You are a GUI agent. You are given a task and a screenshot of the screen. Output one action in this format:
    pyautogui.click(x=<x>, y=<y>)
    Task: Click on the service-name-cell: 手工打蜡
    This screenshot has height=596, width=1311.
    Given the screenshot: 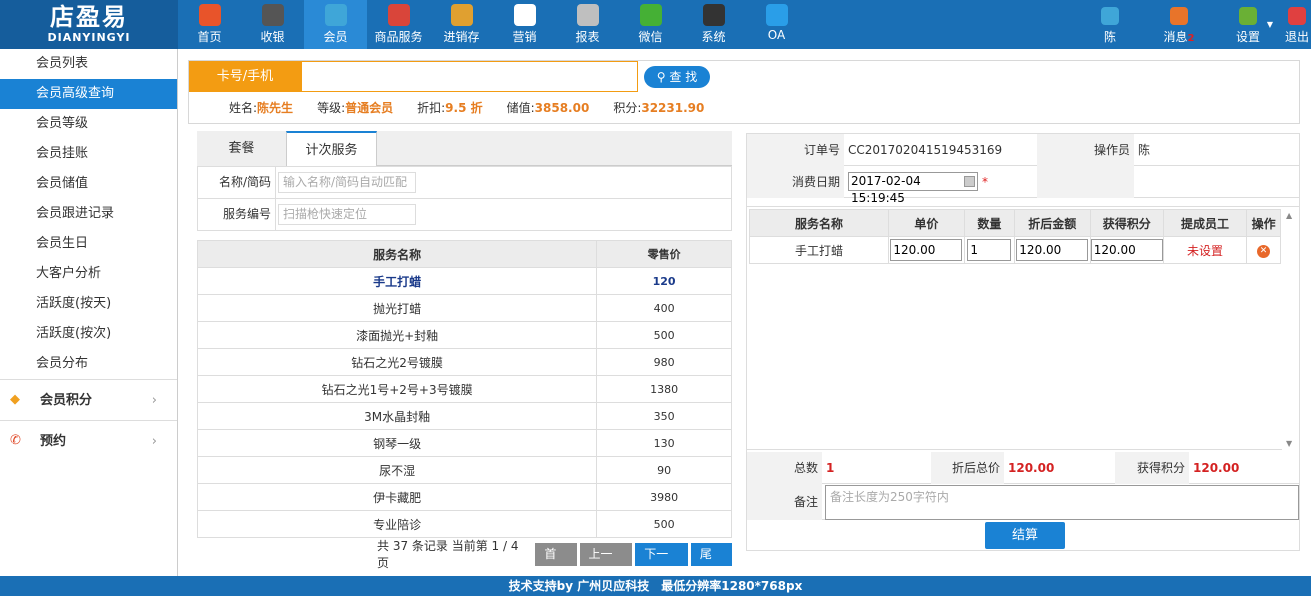 What is the action you would take?
    pyautogui.click(x=397, y=281)
    